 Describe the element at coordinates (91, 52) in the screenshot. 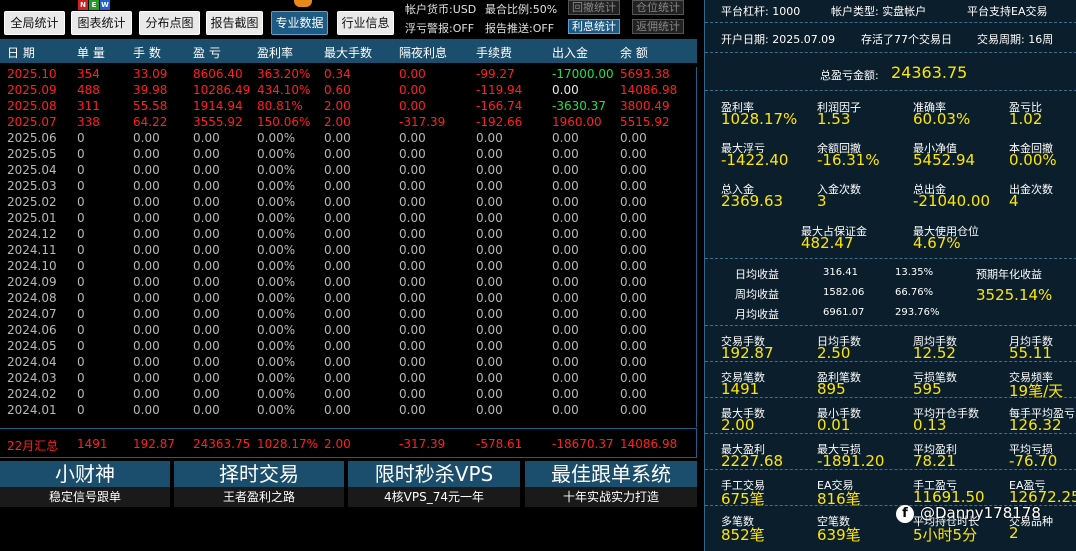

I see `column-header-orders: 单 量` at that location.